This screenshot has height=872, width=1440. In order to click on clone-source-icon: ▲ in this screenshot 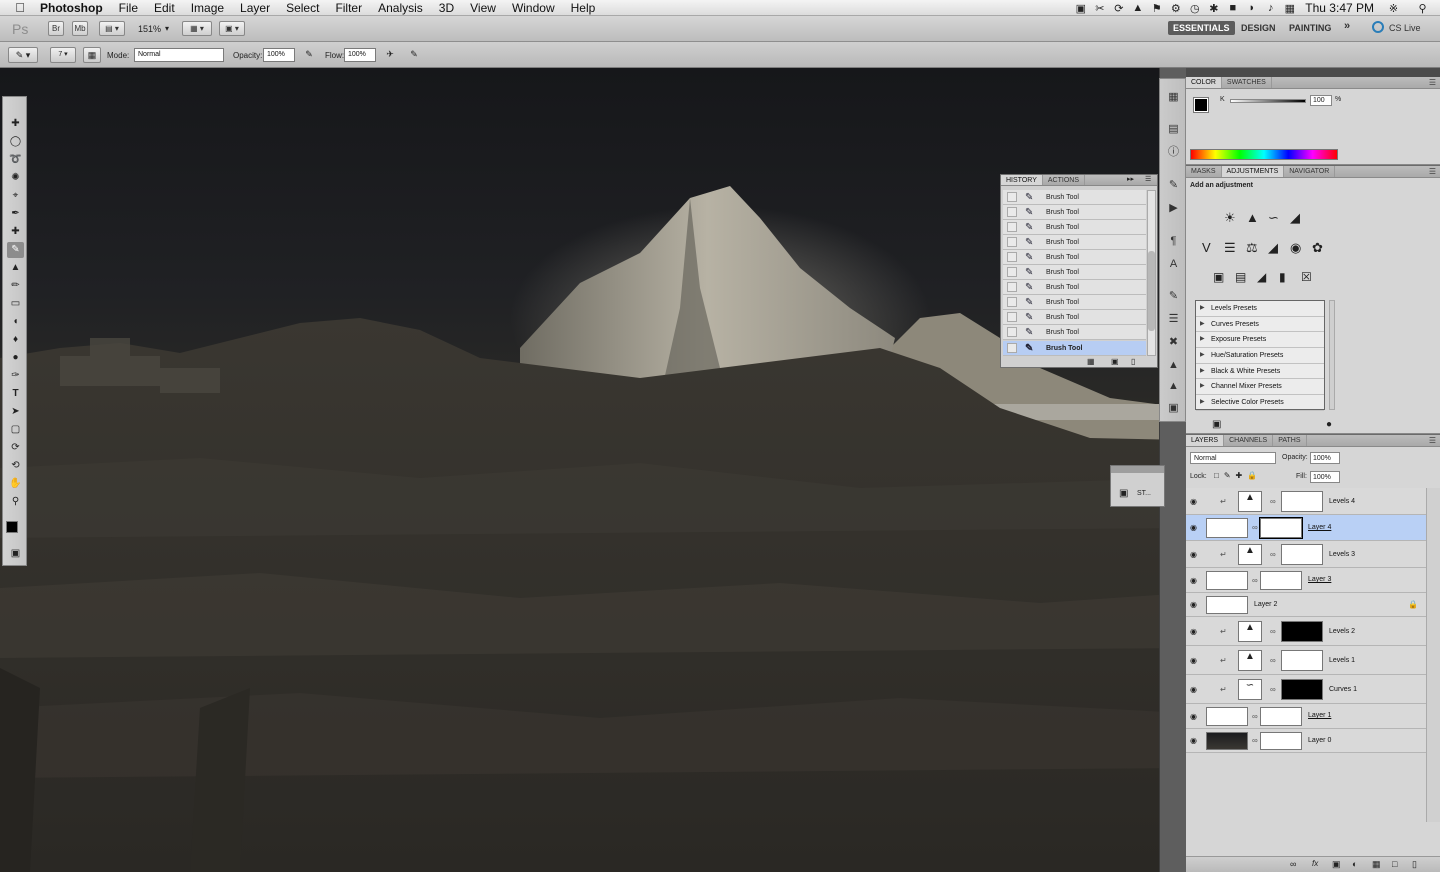, I will do `click(1173, 365)`.